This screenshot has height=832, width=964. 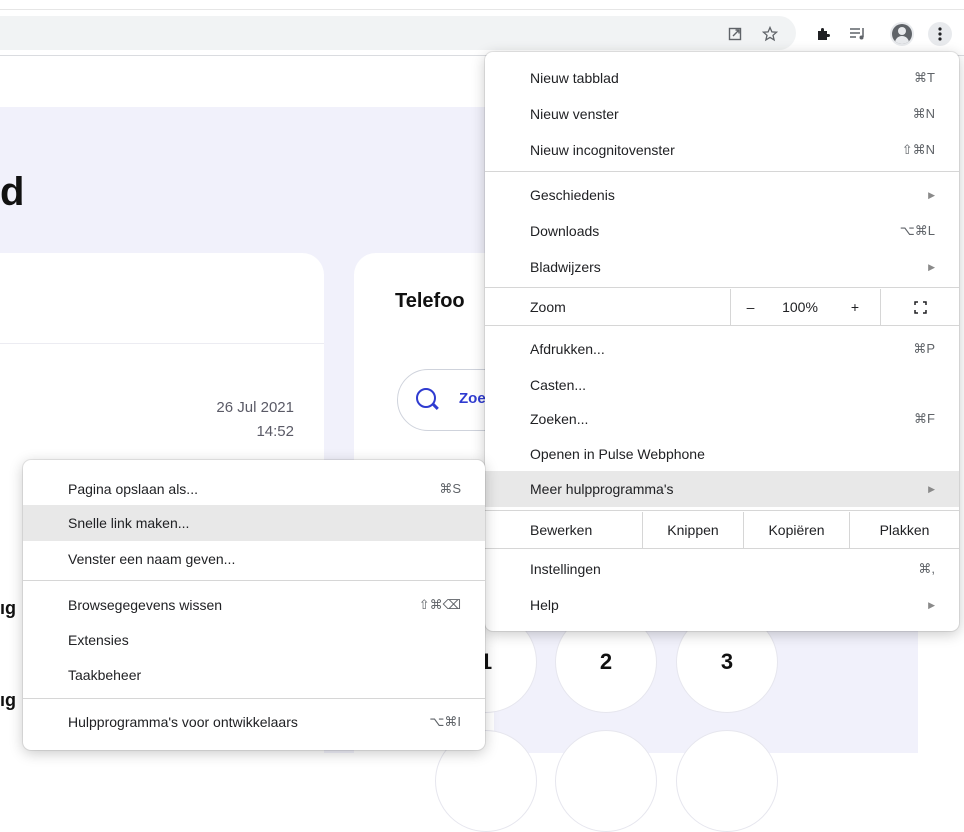 I want to click on menu-item-label: Nieuw incognitovenster, so click(x=602, y=150).